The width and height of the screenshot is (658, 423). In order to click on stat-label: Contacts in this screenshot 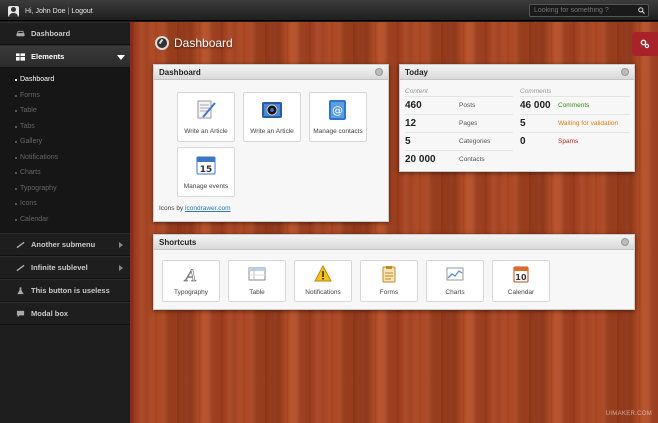, I will do `click(472, 159)`.